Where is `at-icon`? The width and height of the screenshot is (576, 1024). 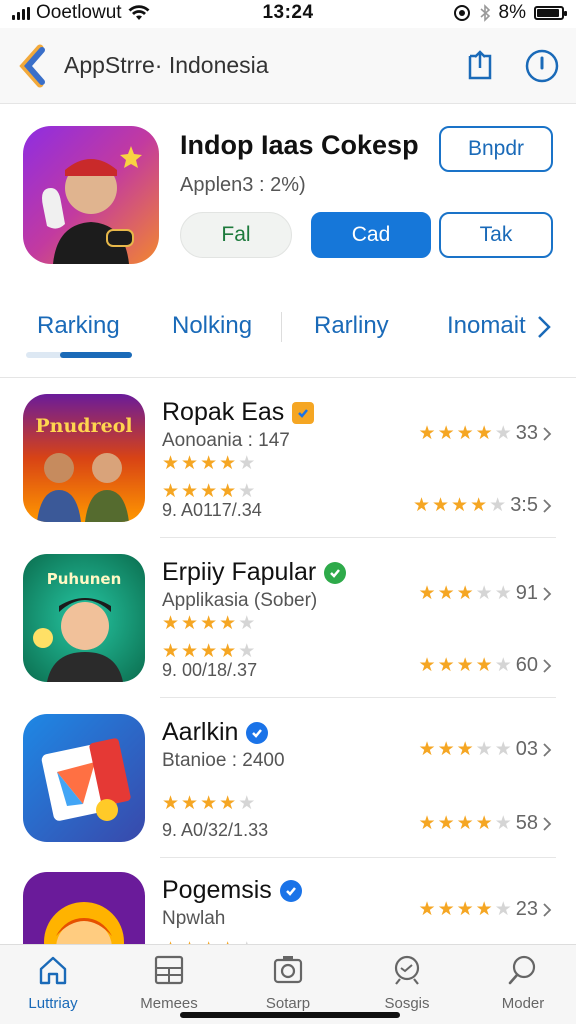 at-icon is located at coordinates (461, 13).